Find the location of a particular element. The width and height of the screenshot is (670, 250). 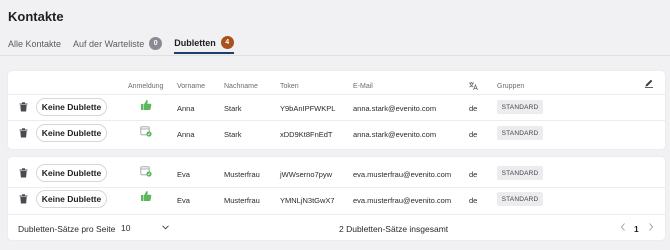

cell-token: xDD9Kt8FnEdT is located at coordinates (306, 134).